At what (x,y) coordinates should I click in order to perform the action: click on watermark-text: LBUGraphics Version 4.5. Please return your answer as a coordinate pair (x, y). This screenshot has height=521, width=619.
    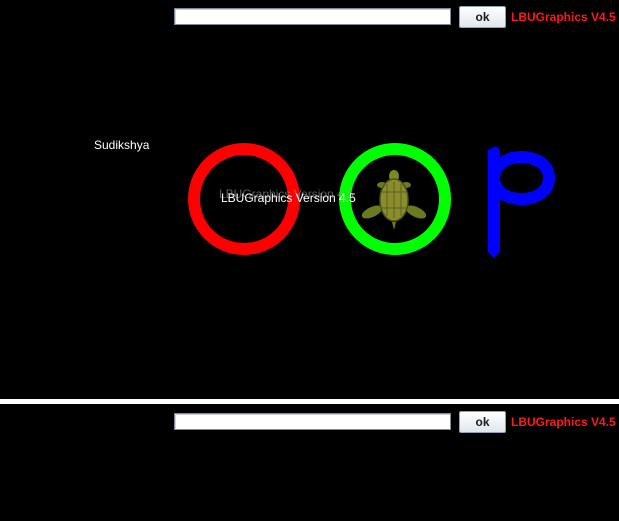
    Looking at the image, I should click on (288, 198).